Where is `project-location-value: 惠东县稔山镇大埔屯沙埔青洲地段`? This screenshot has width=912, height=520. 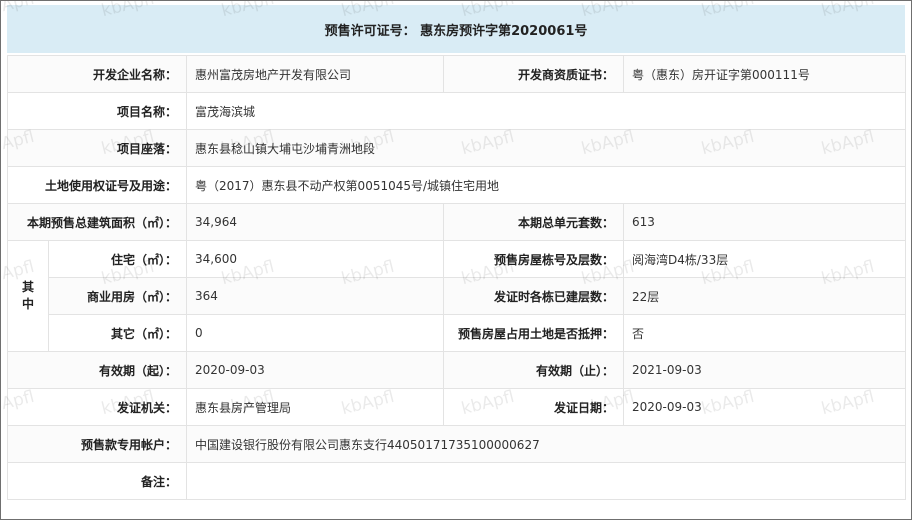
project-location-value: 惠东县稔山镇大埔屯沙埔青洲地段 is located at coordinates (546, 148).